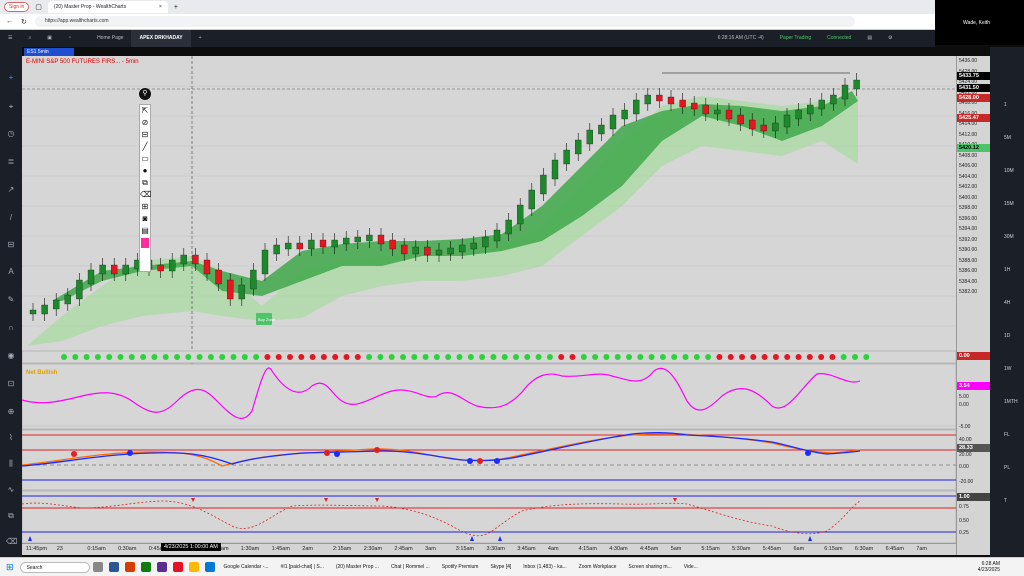 The width and height of the screenshot is (1024, 576). Describe the element at coordinates (1007, 270) in the screenshot. I see `timeframe-button: 1H` at that location.